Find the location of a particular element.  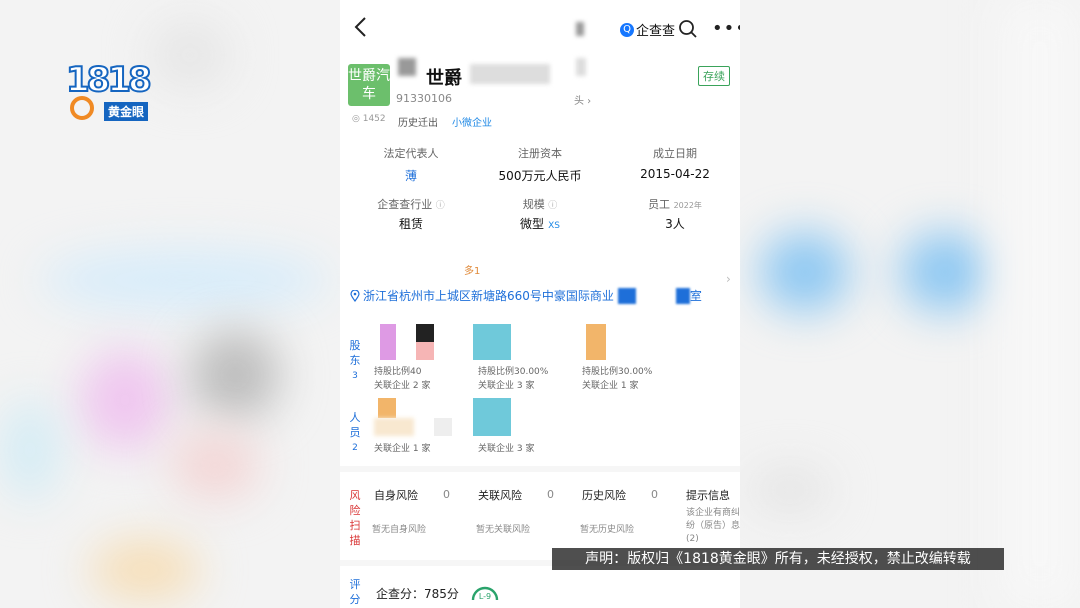

scale-label: 规模 is located at coordinates (533, 204).